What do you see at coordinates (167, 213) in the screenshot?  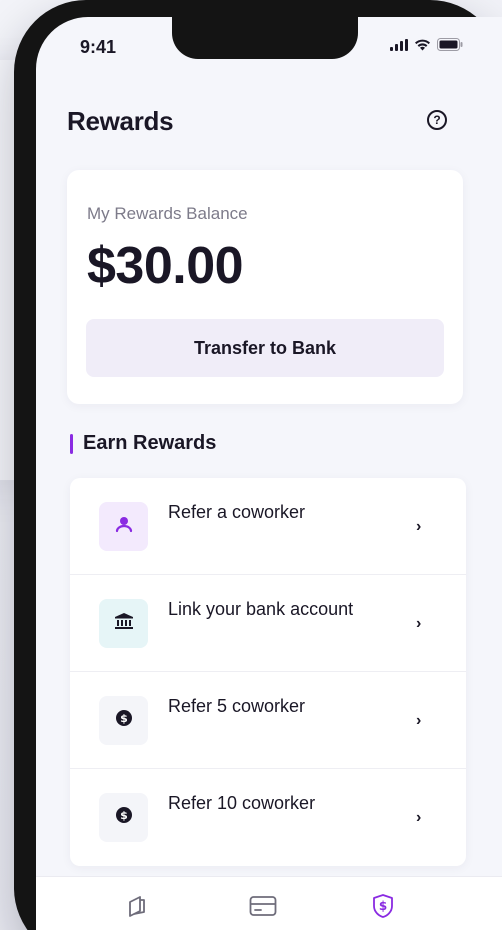 I see `balance-label: My Rewards Balance` at bounding box center [167, 213].